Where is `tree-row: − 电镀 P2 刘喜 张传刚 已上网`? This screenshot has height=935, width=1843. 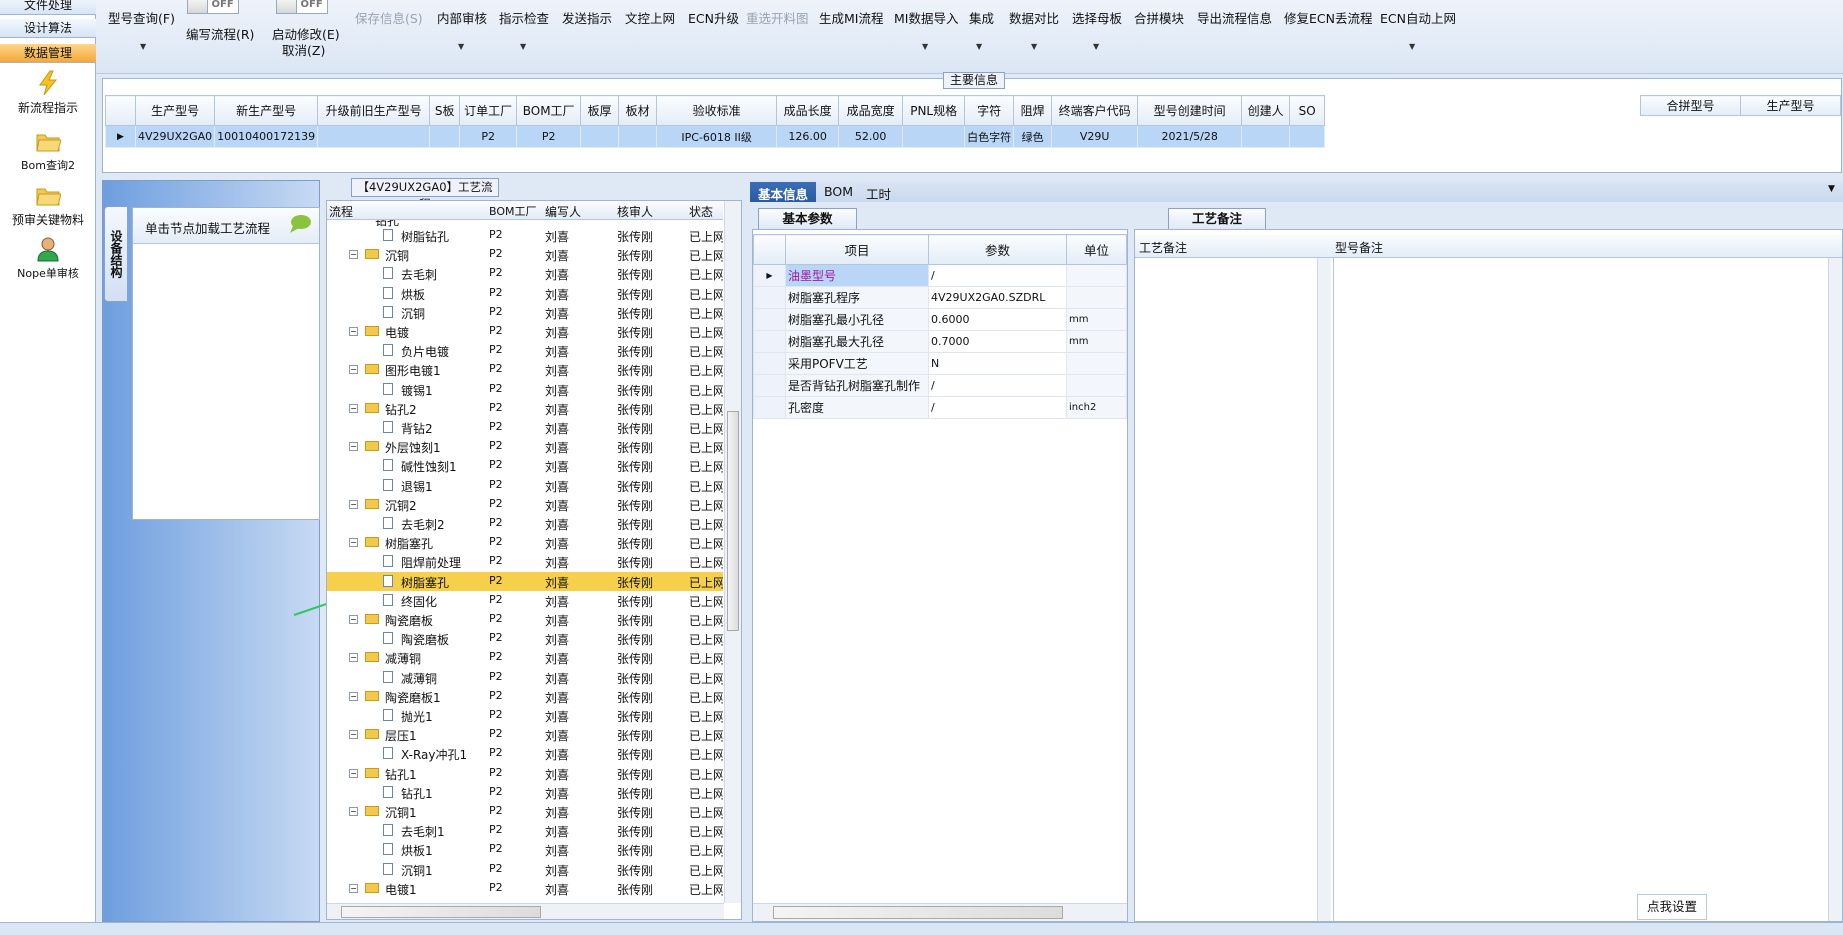
tree-row: − 电镀 P2 刘喜 张传刚 已上网 is located at coordinates (525, 331).